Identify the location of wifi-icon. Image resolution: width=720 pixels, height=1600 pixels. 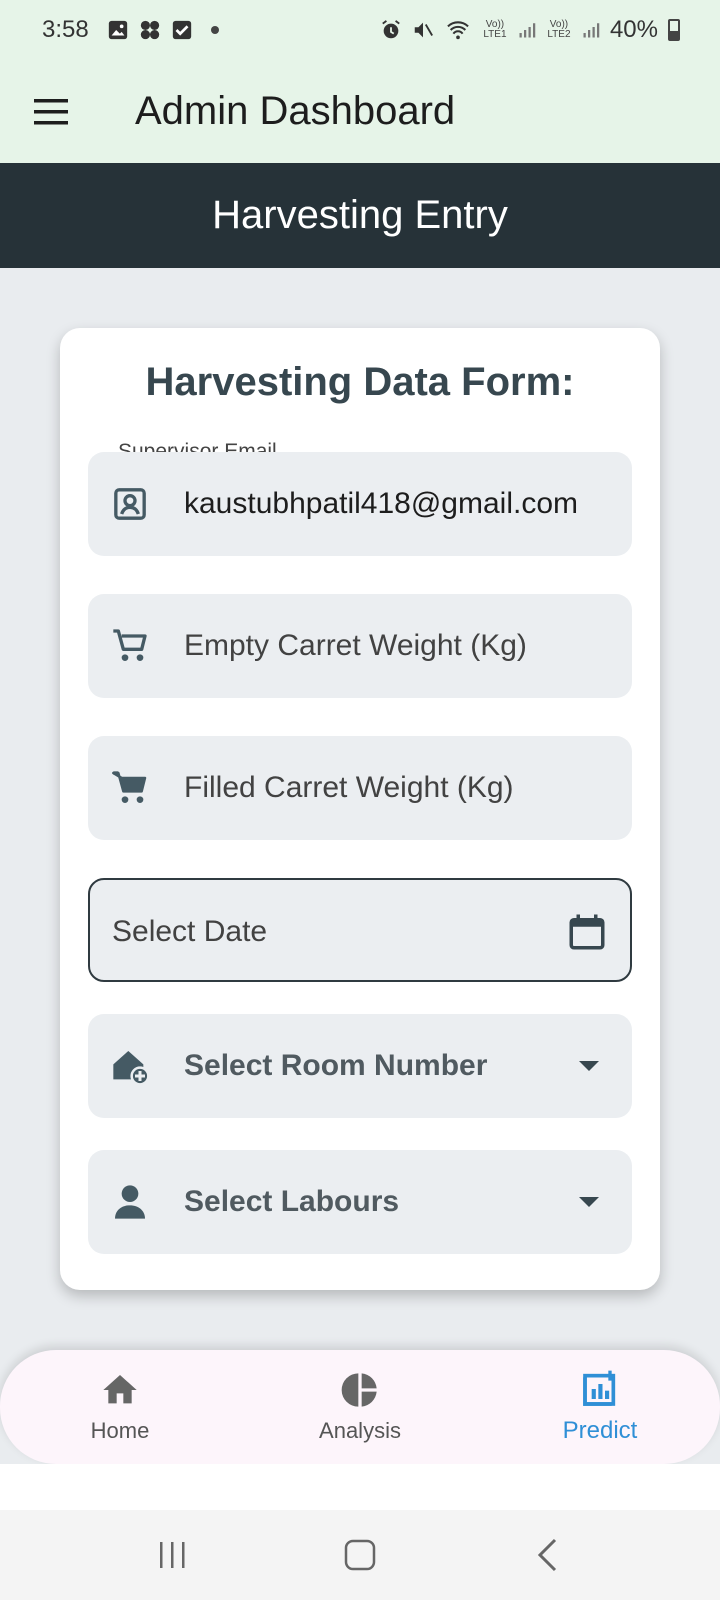
(458, 30).